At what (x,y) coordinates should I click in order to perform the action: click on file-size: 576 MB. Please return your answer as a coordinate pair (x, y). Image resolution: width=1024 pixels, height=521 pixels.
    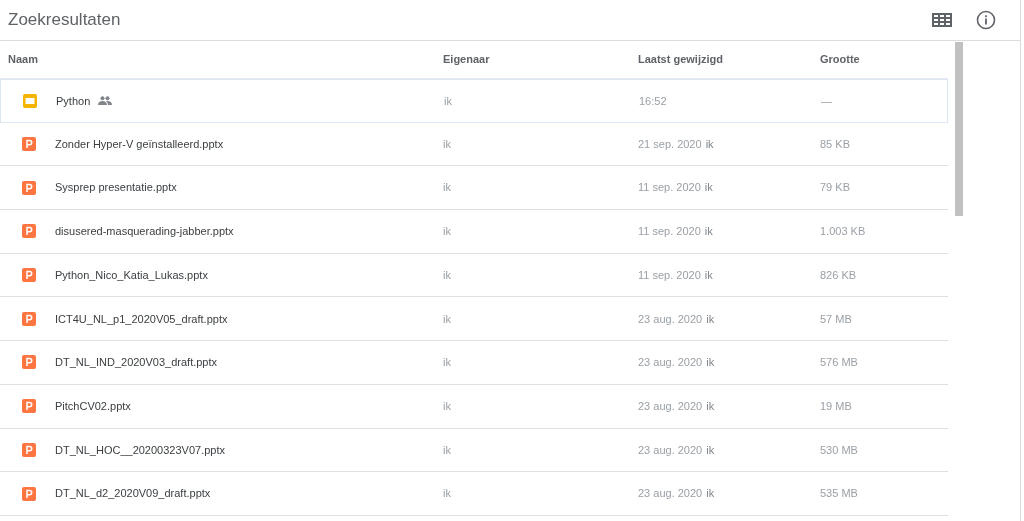
    Looking at the image, I should click on (839, 362).